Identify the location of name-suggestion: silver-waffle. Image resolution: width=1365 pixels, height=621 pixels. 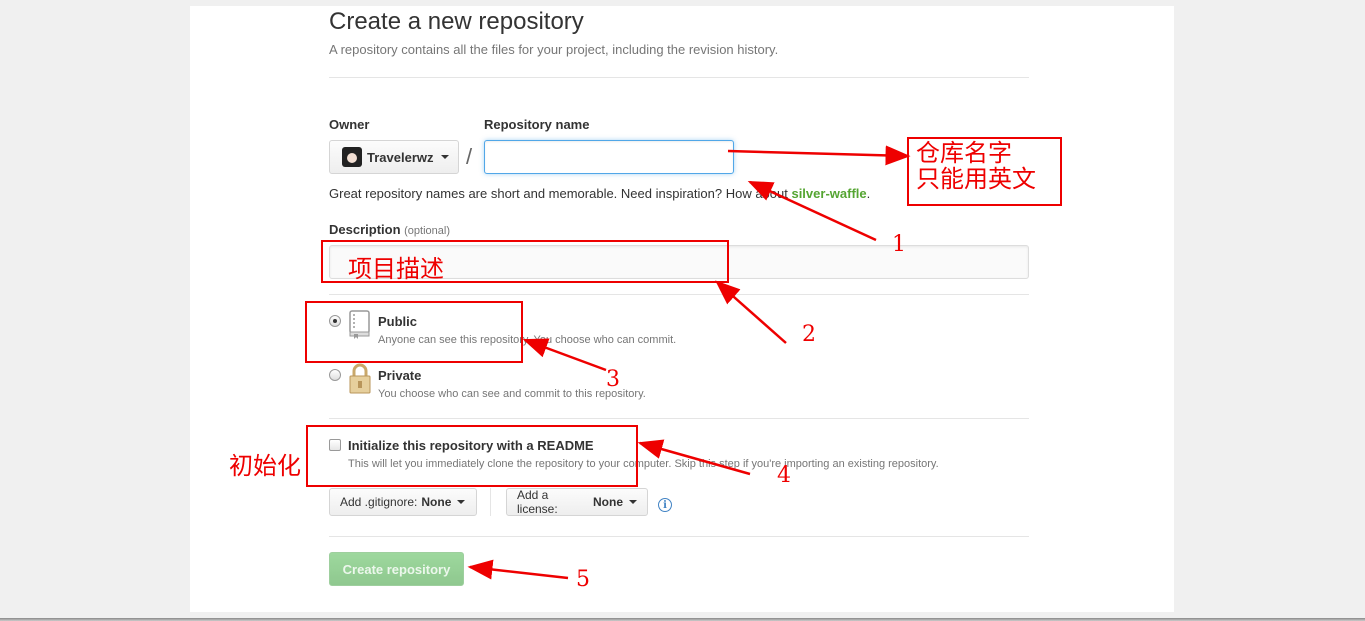
(828, 193).